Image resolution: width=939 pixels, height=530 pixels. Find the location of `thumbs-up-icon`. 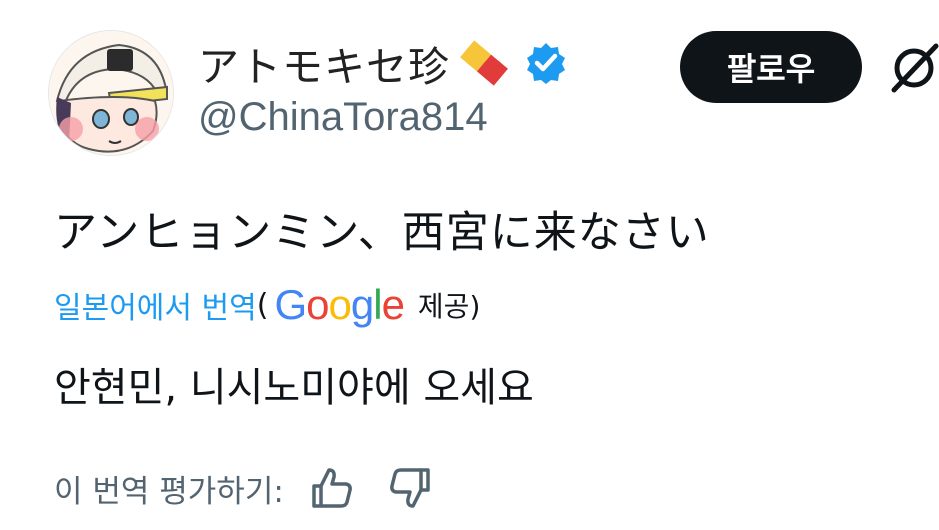

thumbs-up-icon is located at coordinates (332, 488).